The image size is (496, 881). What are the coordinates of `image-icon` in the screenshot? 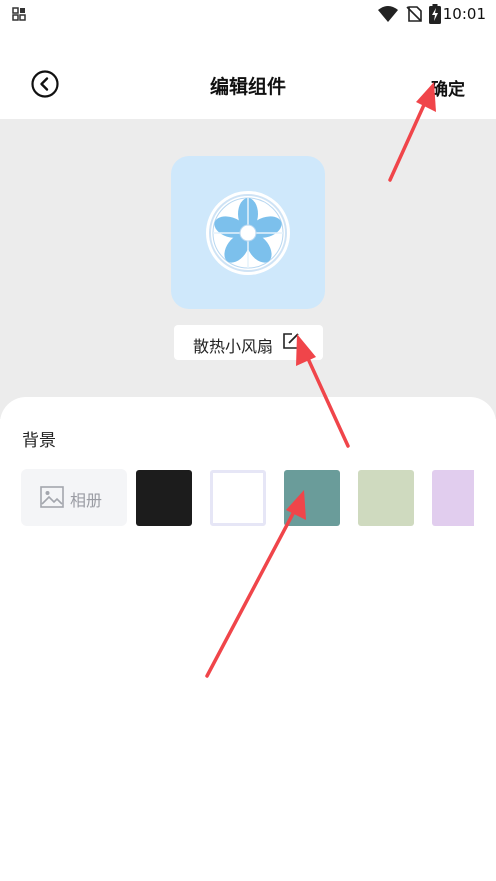 It's located at (52, 497).